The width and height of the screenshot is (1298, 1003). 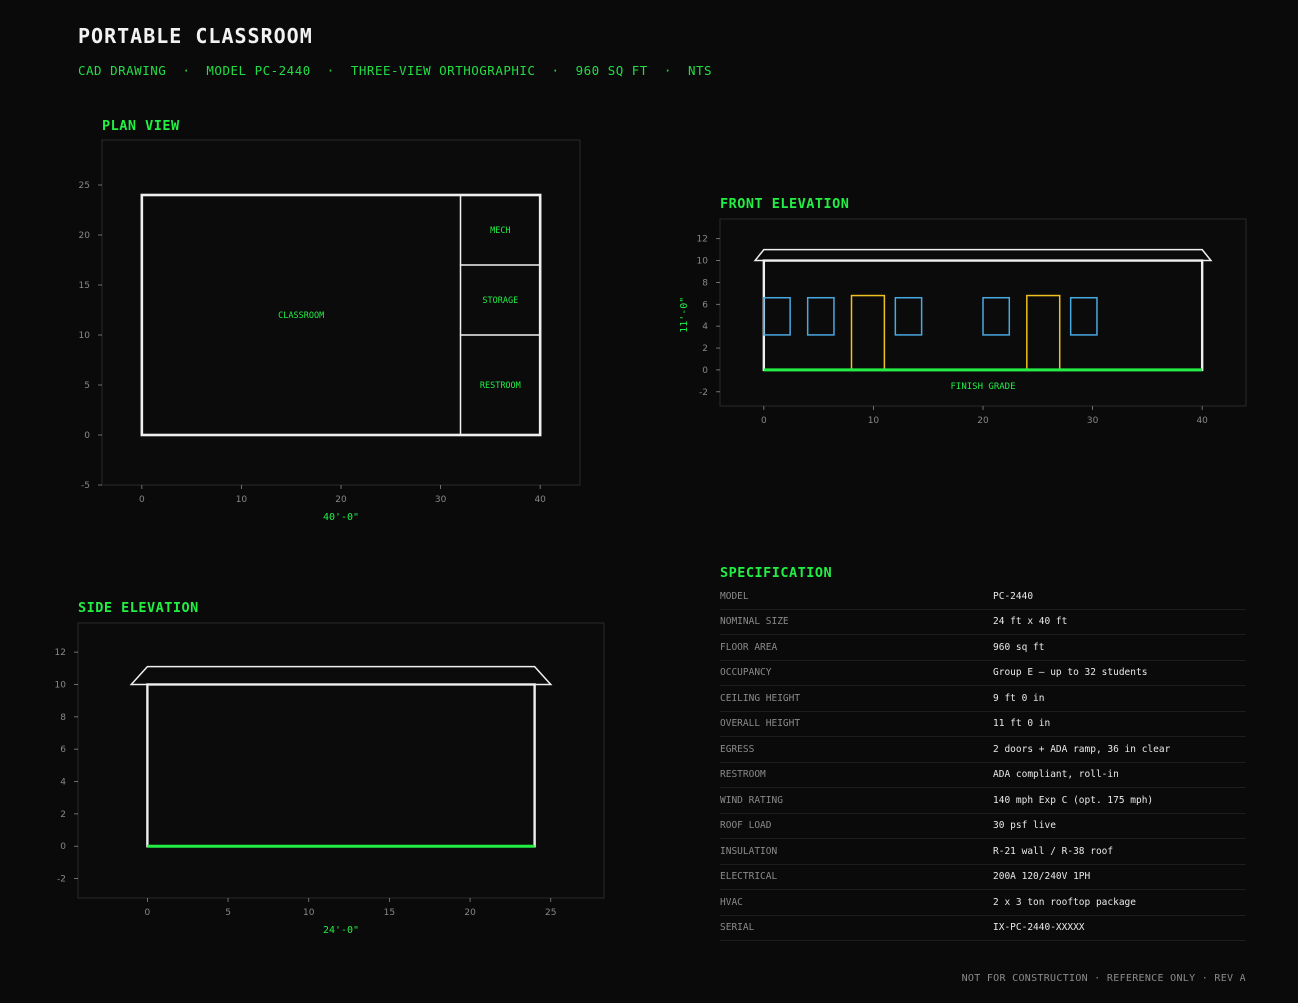 I want to click on spec-key: EGRESS, so click(x=737, y=749).